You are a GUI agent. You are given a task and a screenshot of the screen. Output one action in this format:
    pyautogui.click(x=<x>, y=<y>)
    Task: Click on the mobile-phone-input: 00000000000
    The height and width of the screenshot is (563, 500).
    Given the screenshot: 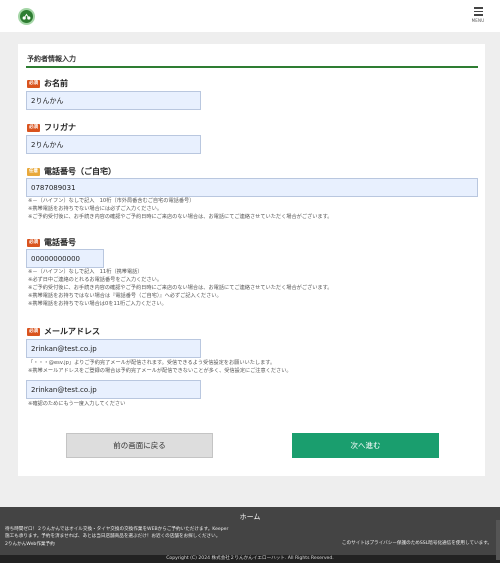 What is the action you would take?
    pyautogui.click(x=65, y=258)
    